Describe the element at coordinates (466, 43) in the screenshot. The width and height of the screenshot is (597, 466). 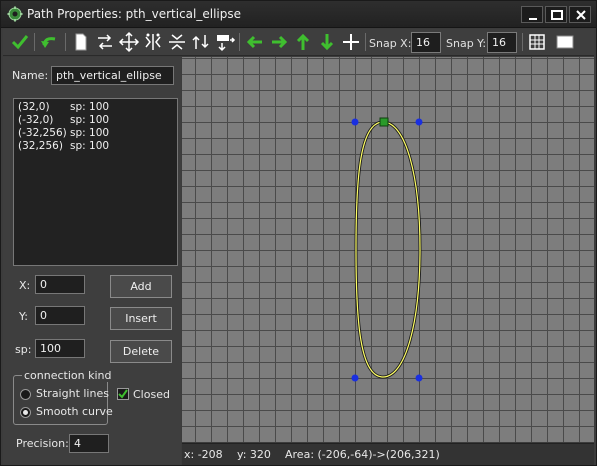
I see `snap-y-label: Snap Y:` at that location.